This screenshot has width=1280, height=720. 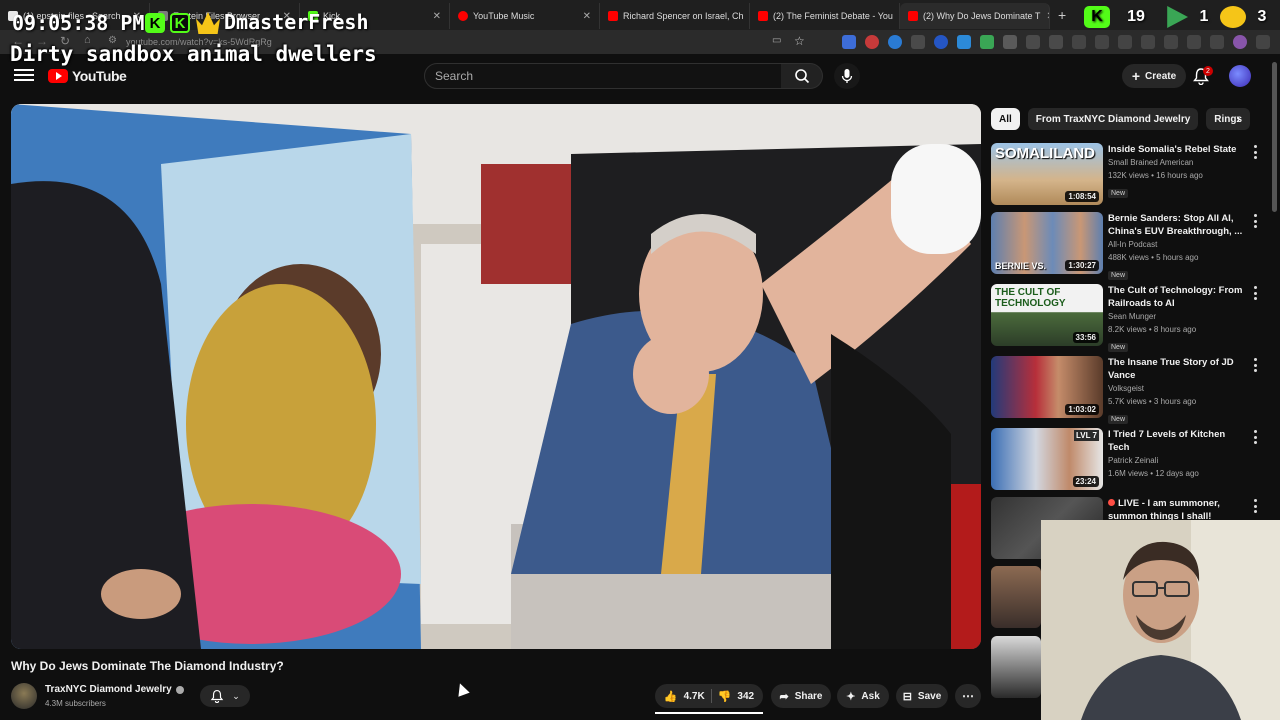 What do you see at coordinates (1113, 119) in the screenshot?
I see `chip-from-channel: From TraxNYC Diamond Jewelry` at bounding box center [1113, 119].